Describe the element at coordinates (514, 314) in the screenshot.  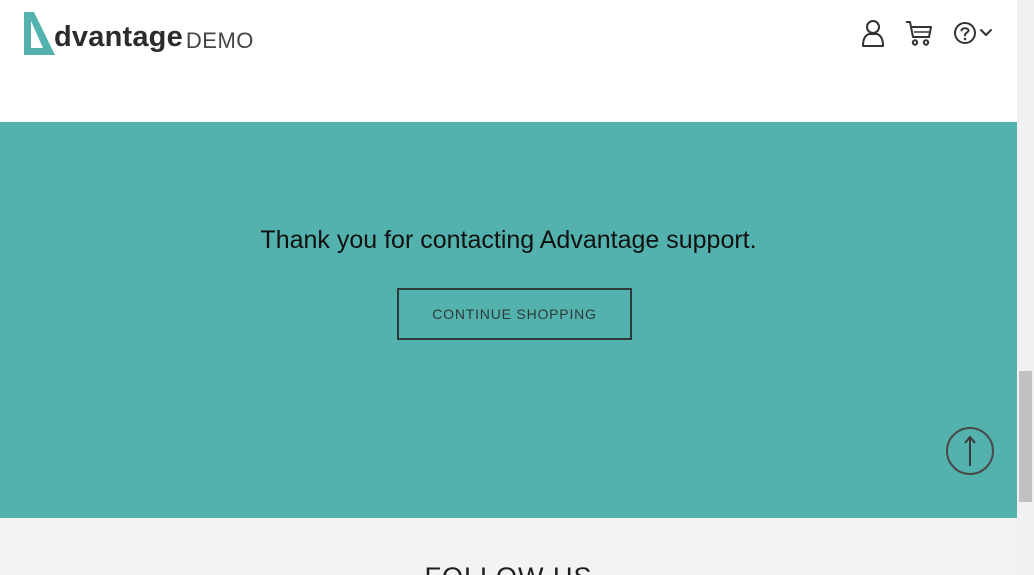
I see `continue-shopping-button: CONTINUE SHOPPING` at that location.